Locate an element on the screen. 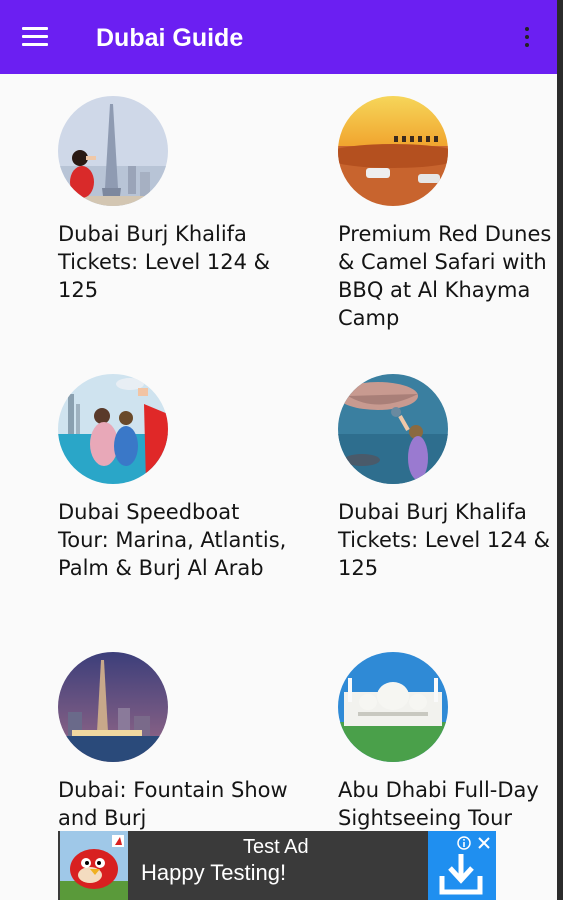 The image size is (563, 900). ad-banner: Test Ad Happy Testing! is located at coordinates (277, 865).